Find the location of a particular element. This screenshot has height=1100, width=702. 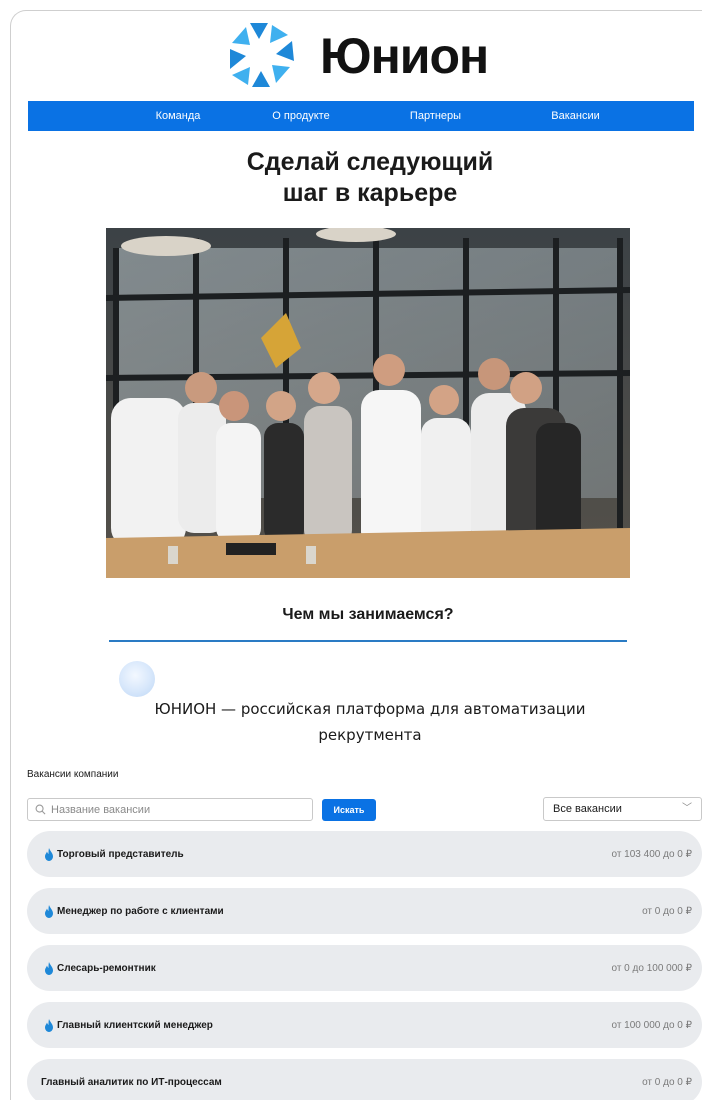

vacancy-search-field is located at coordinates (170, 809).